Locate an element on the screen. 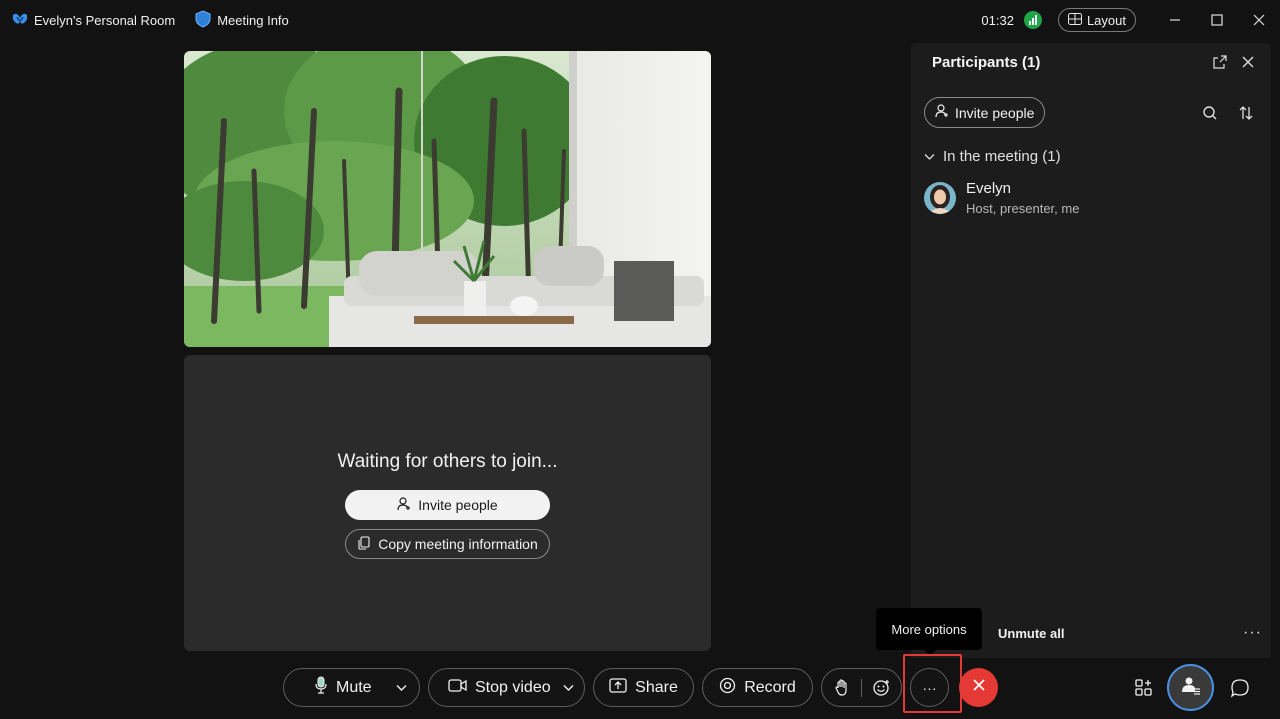  avatar is located at coordinates (940, 198).